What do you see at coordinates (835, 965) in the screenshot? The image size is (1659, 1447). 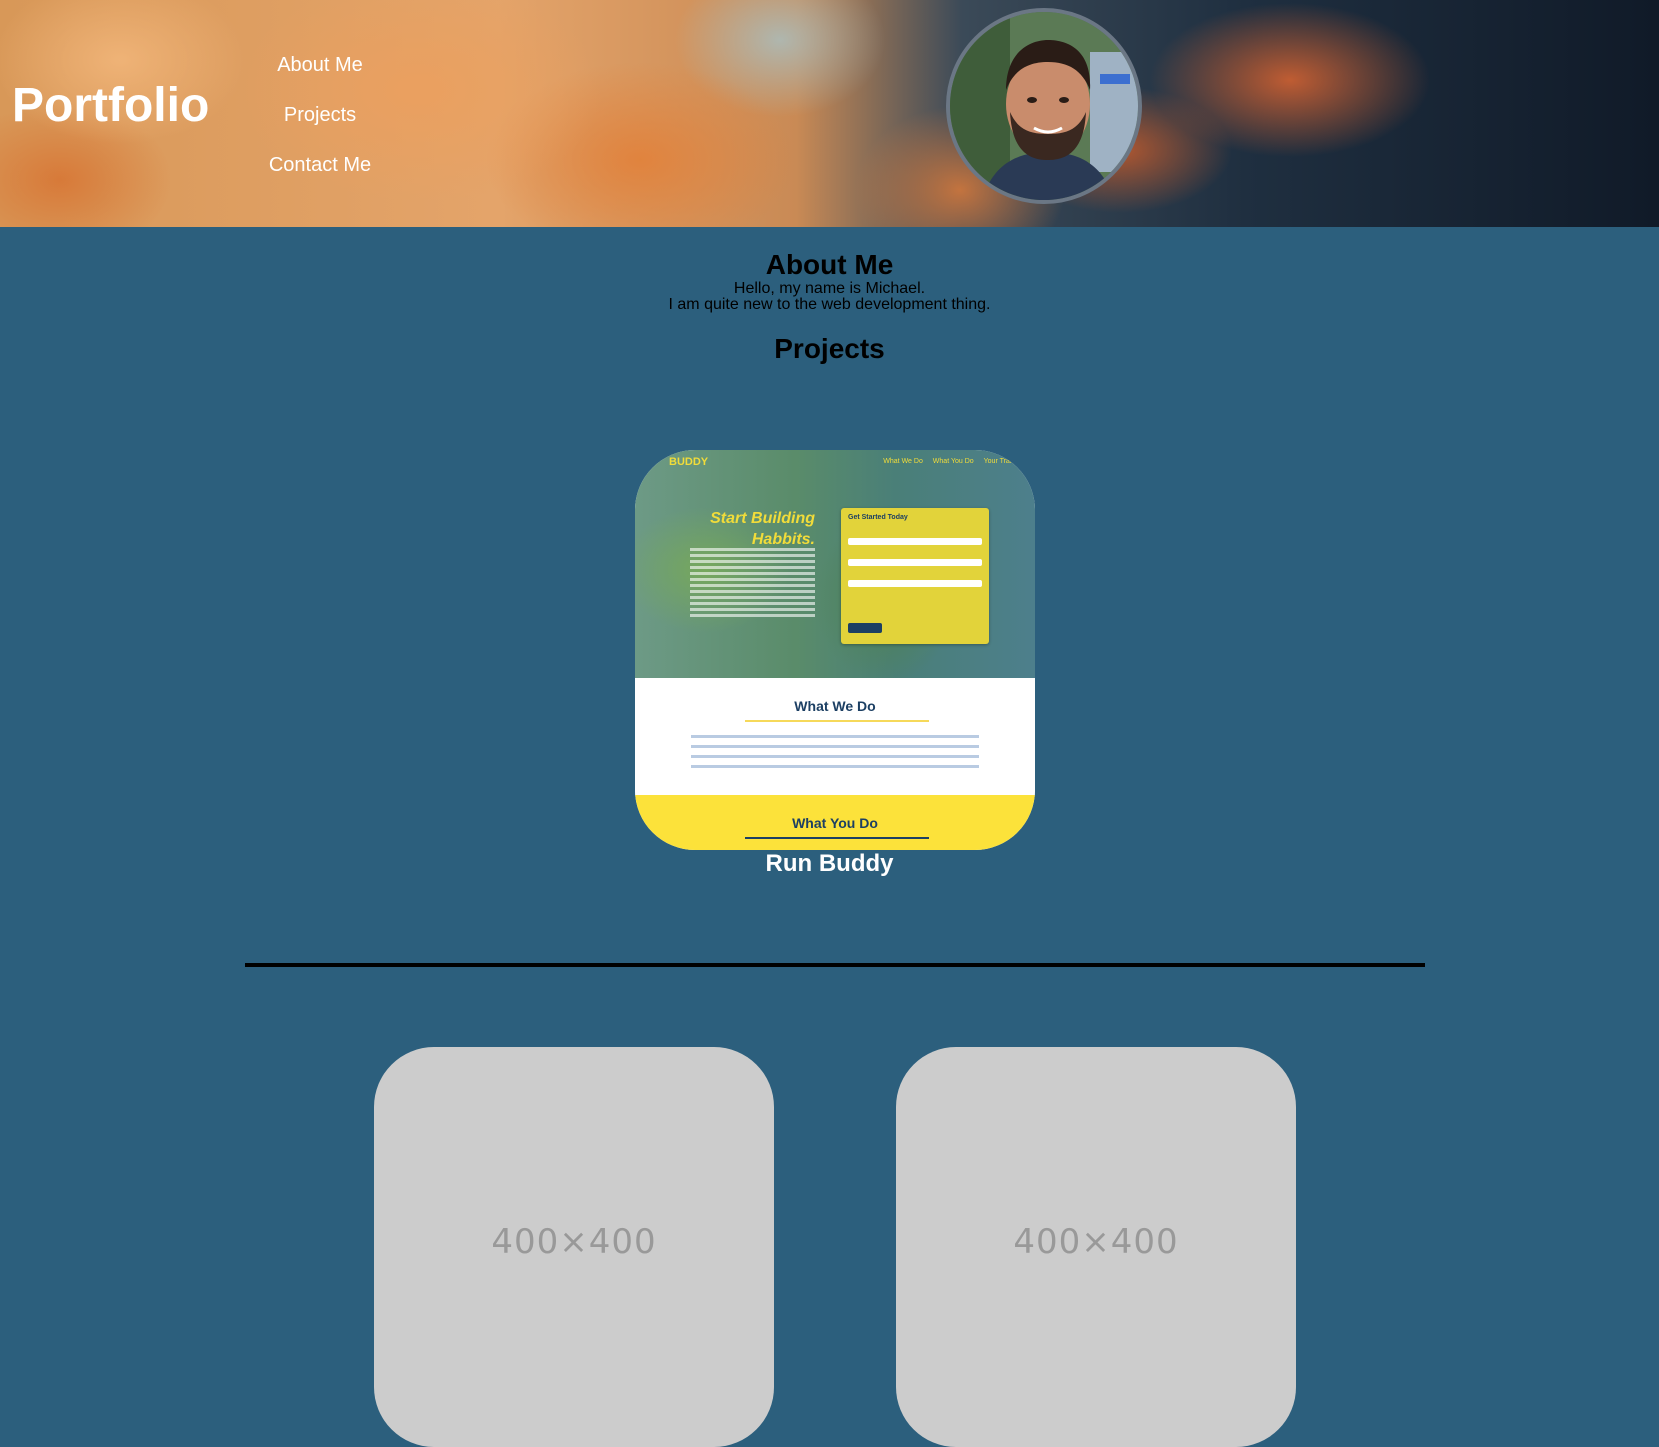 I see `section-divider` at bounding box center [835, 965].